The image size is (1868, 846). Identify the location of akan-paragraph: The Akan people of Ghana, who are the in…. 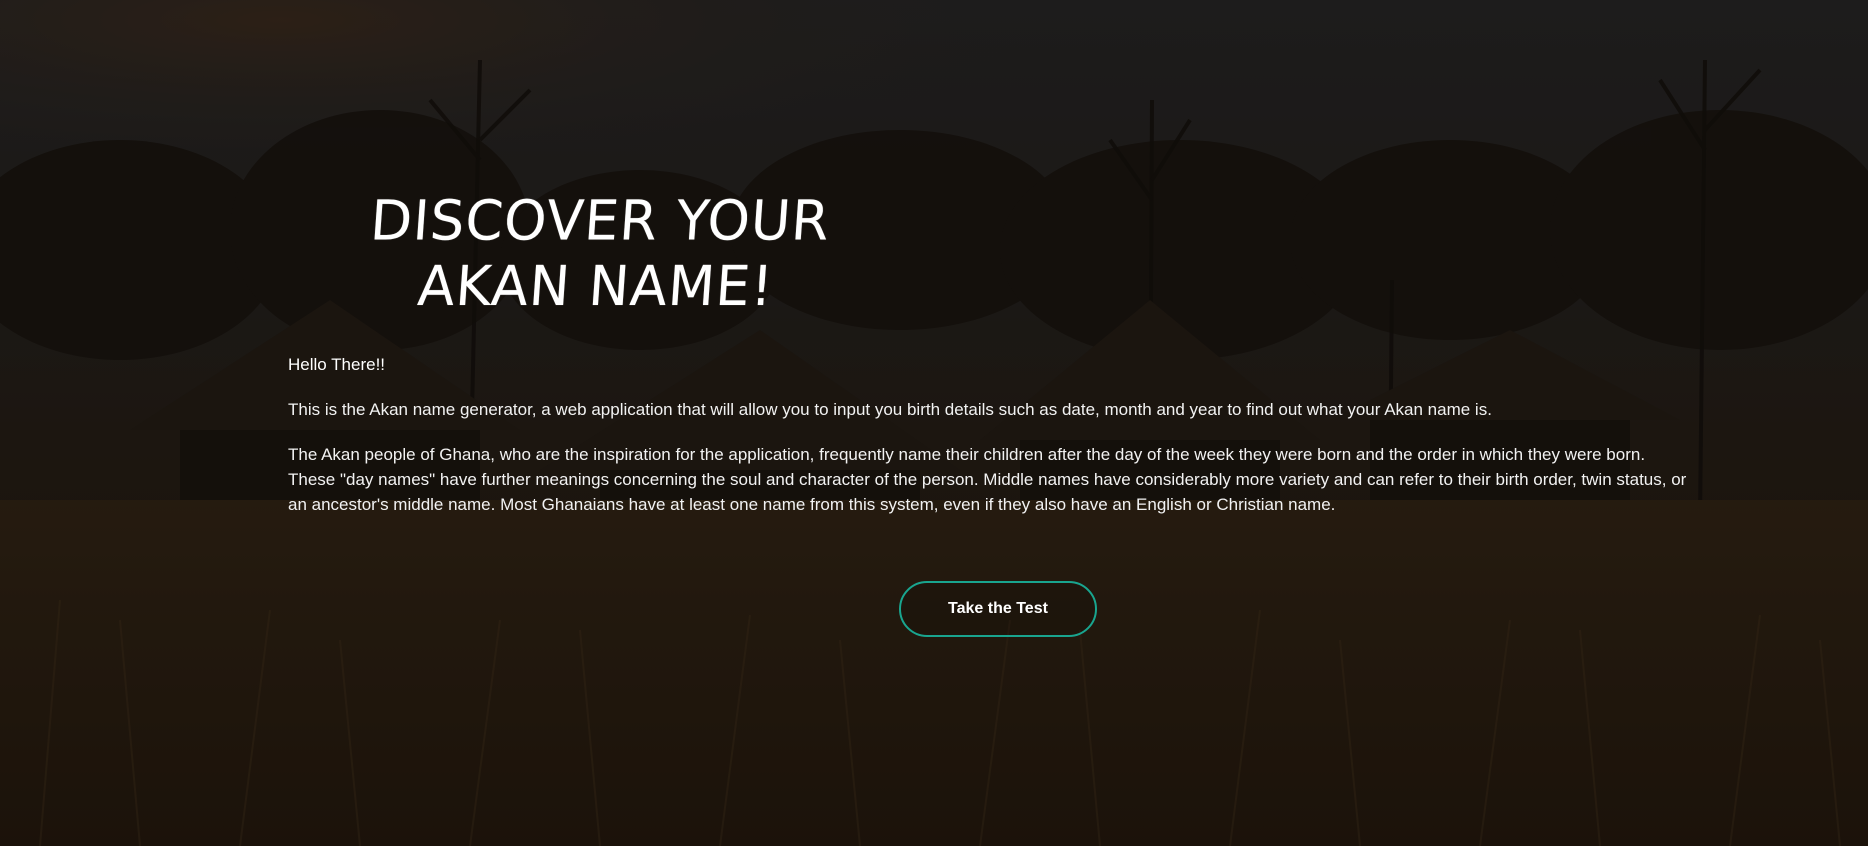
(967, 454).